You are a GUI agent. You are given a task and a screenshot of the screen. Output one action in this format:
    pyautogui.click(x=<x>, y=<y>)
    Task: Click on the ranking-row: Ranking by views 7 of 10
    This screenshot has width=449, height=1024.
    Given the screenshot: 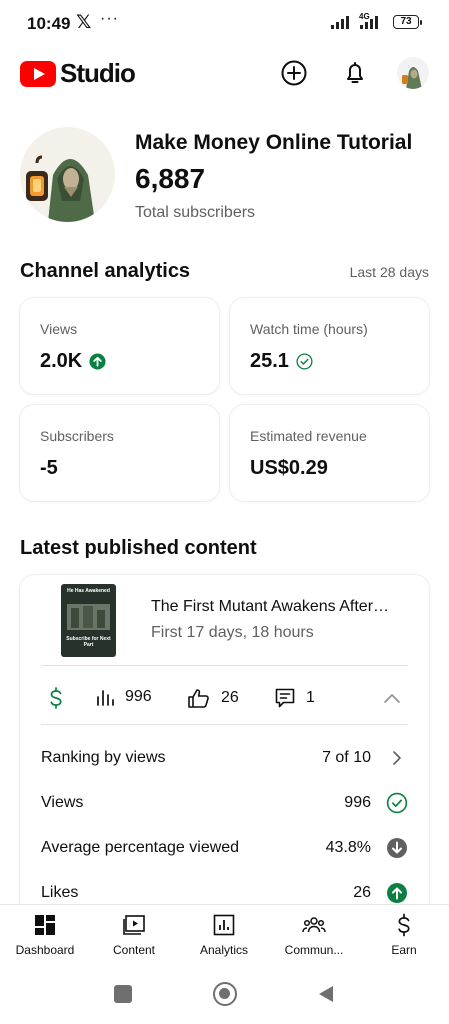 What is the action you would take?
    pyautogui.click(x=224, y=759)
    